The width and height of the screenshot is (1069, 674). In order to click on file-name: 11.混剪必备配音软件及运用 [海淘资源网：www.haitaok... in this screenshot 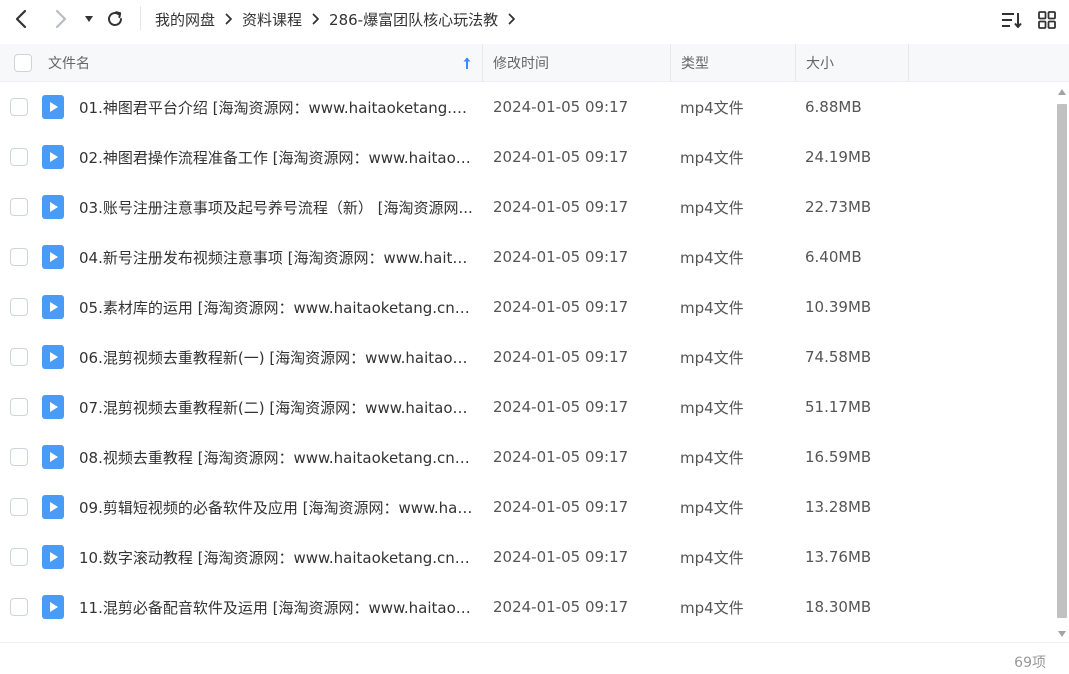, I will do `click(276, 607)`.